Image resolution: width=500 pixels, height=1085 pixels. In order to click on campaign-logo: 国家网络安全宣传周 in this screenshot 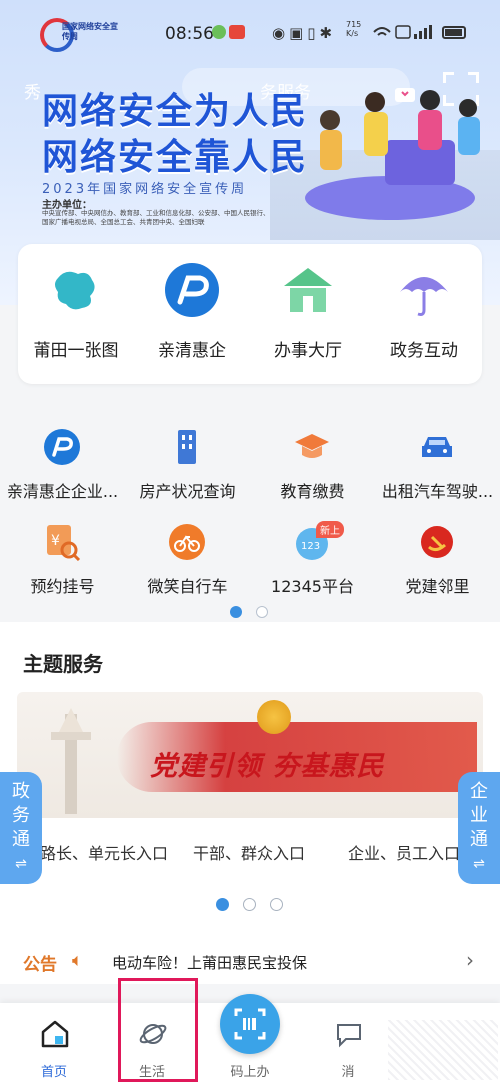, I will do `click(79, 36)`.